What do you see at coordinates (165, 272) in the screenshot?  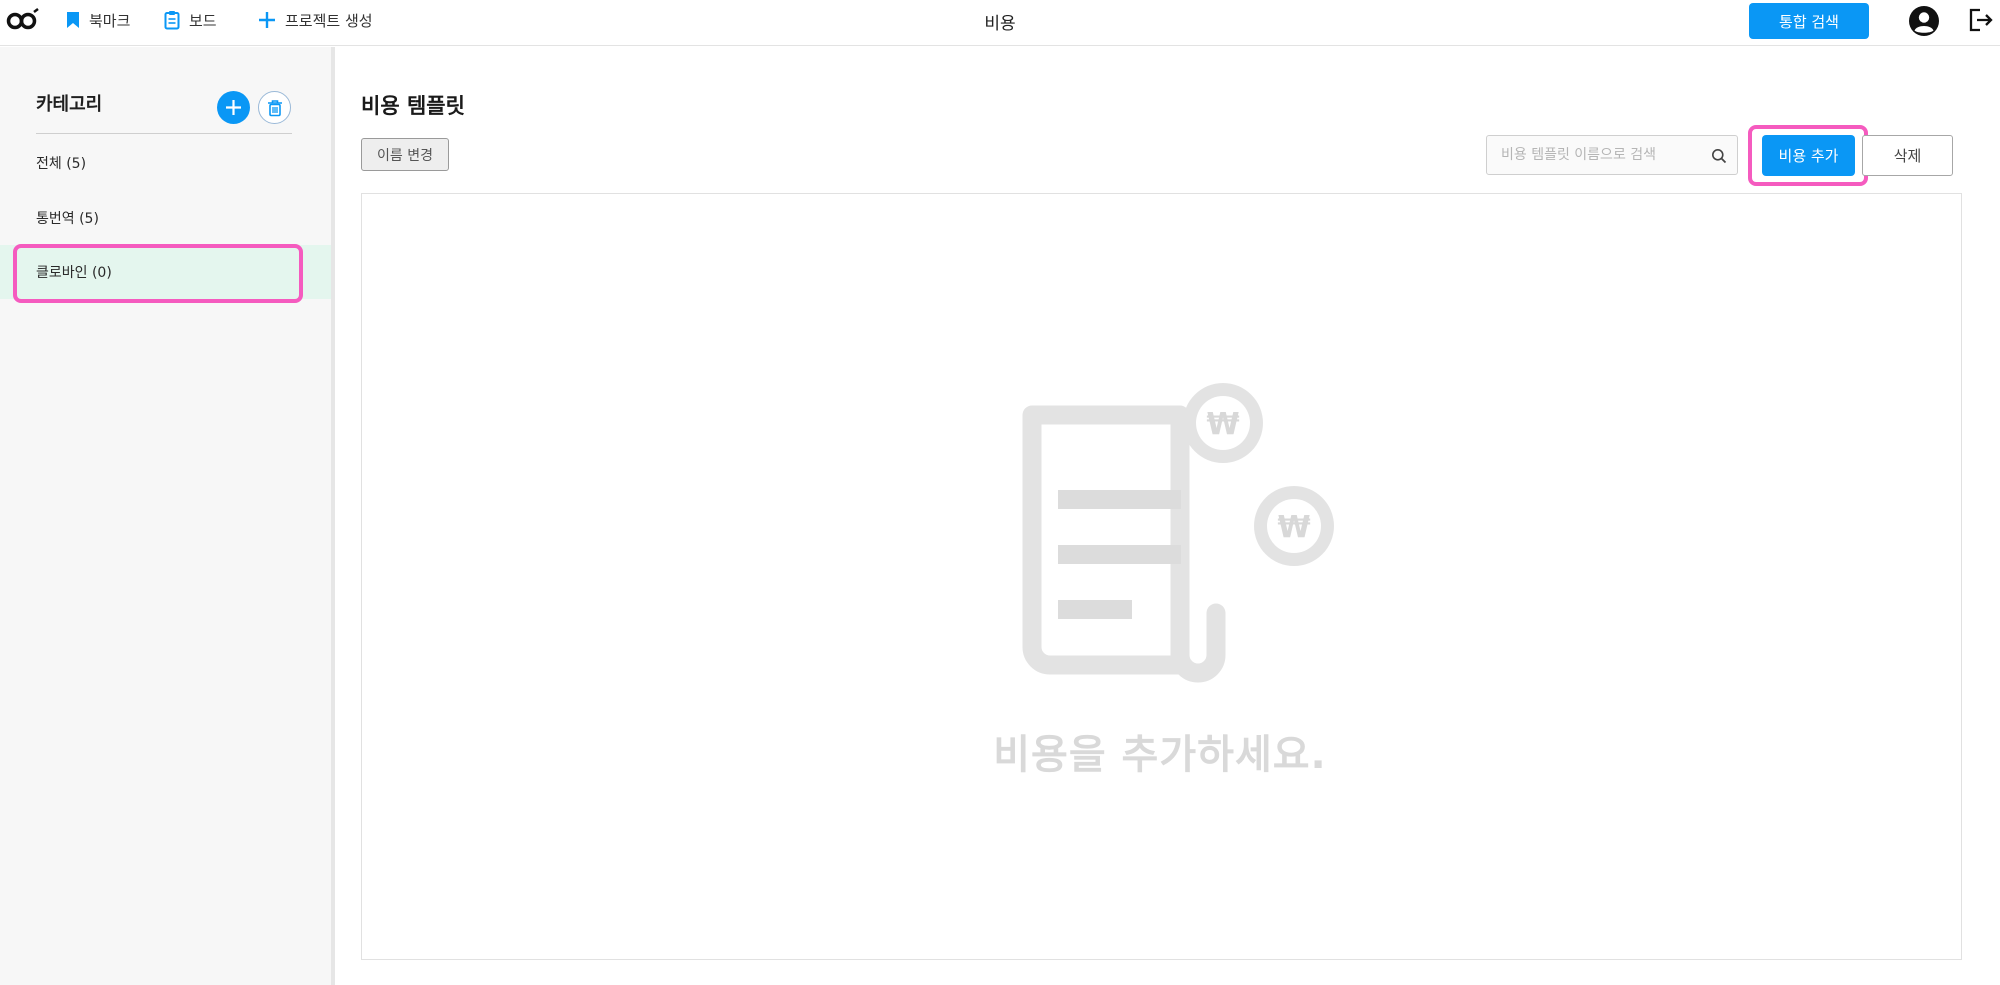 I see `category-item-clovain: 클로바인 (0)` at bounding box center [165, 272].